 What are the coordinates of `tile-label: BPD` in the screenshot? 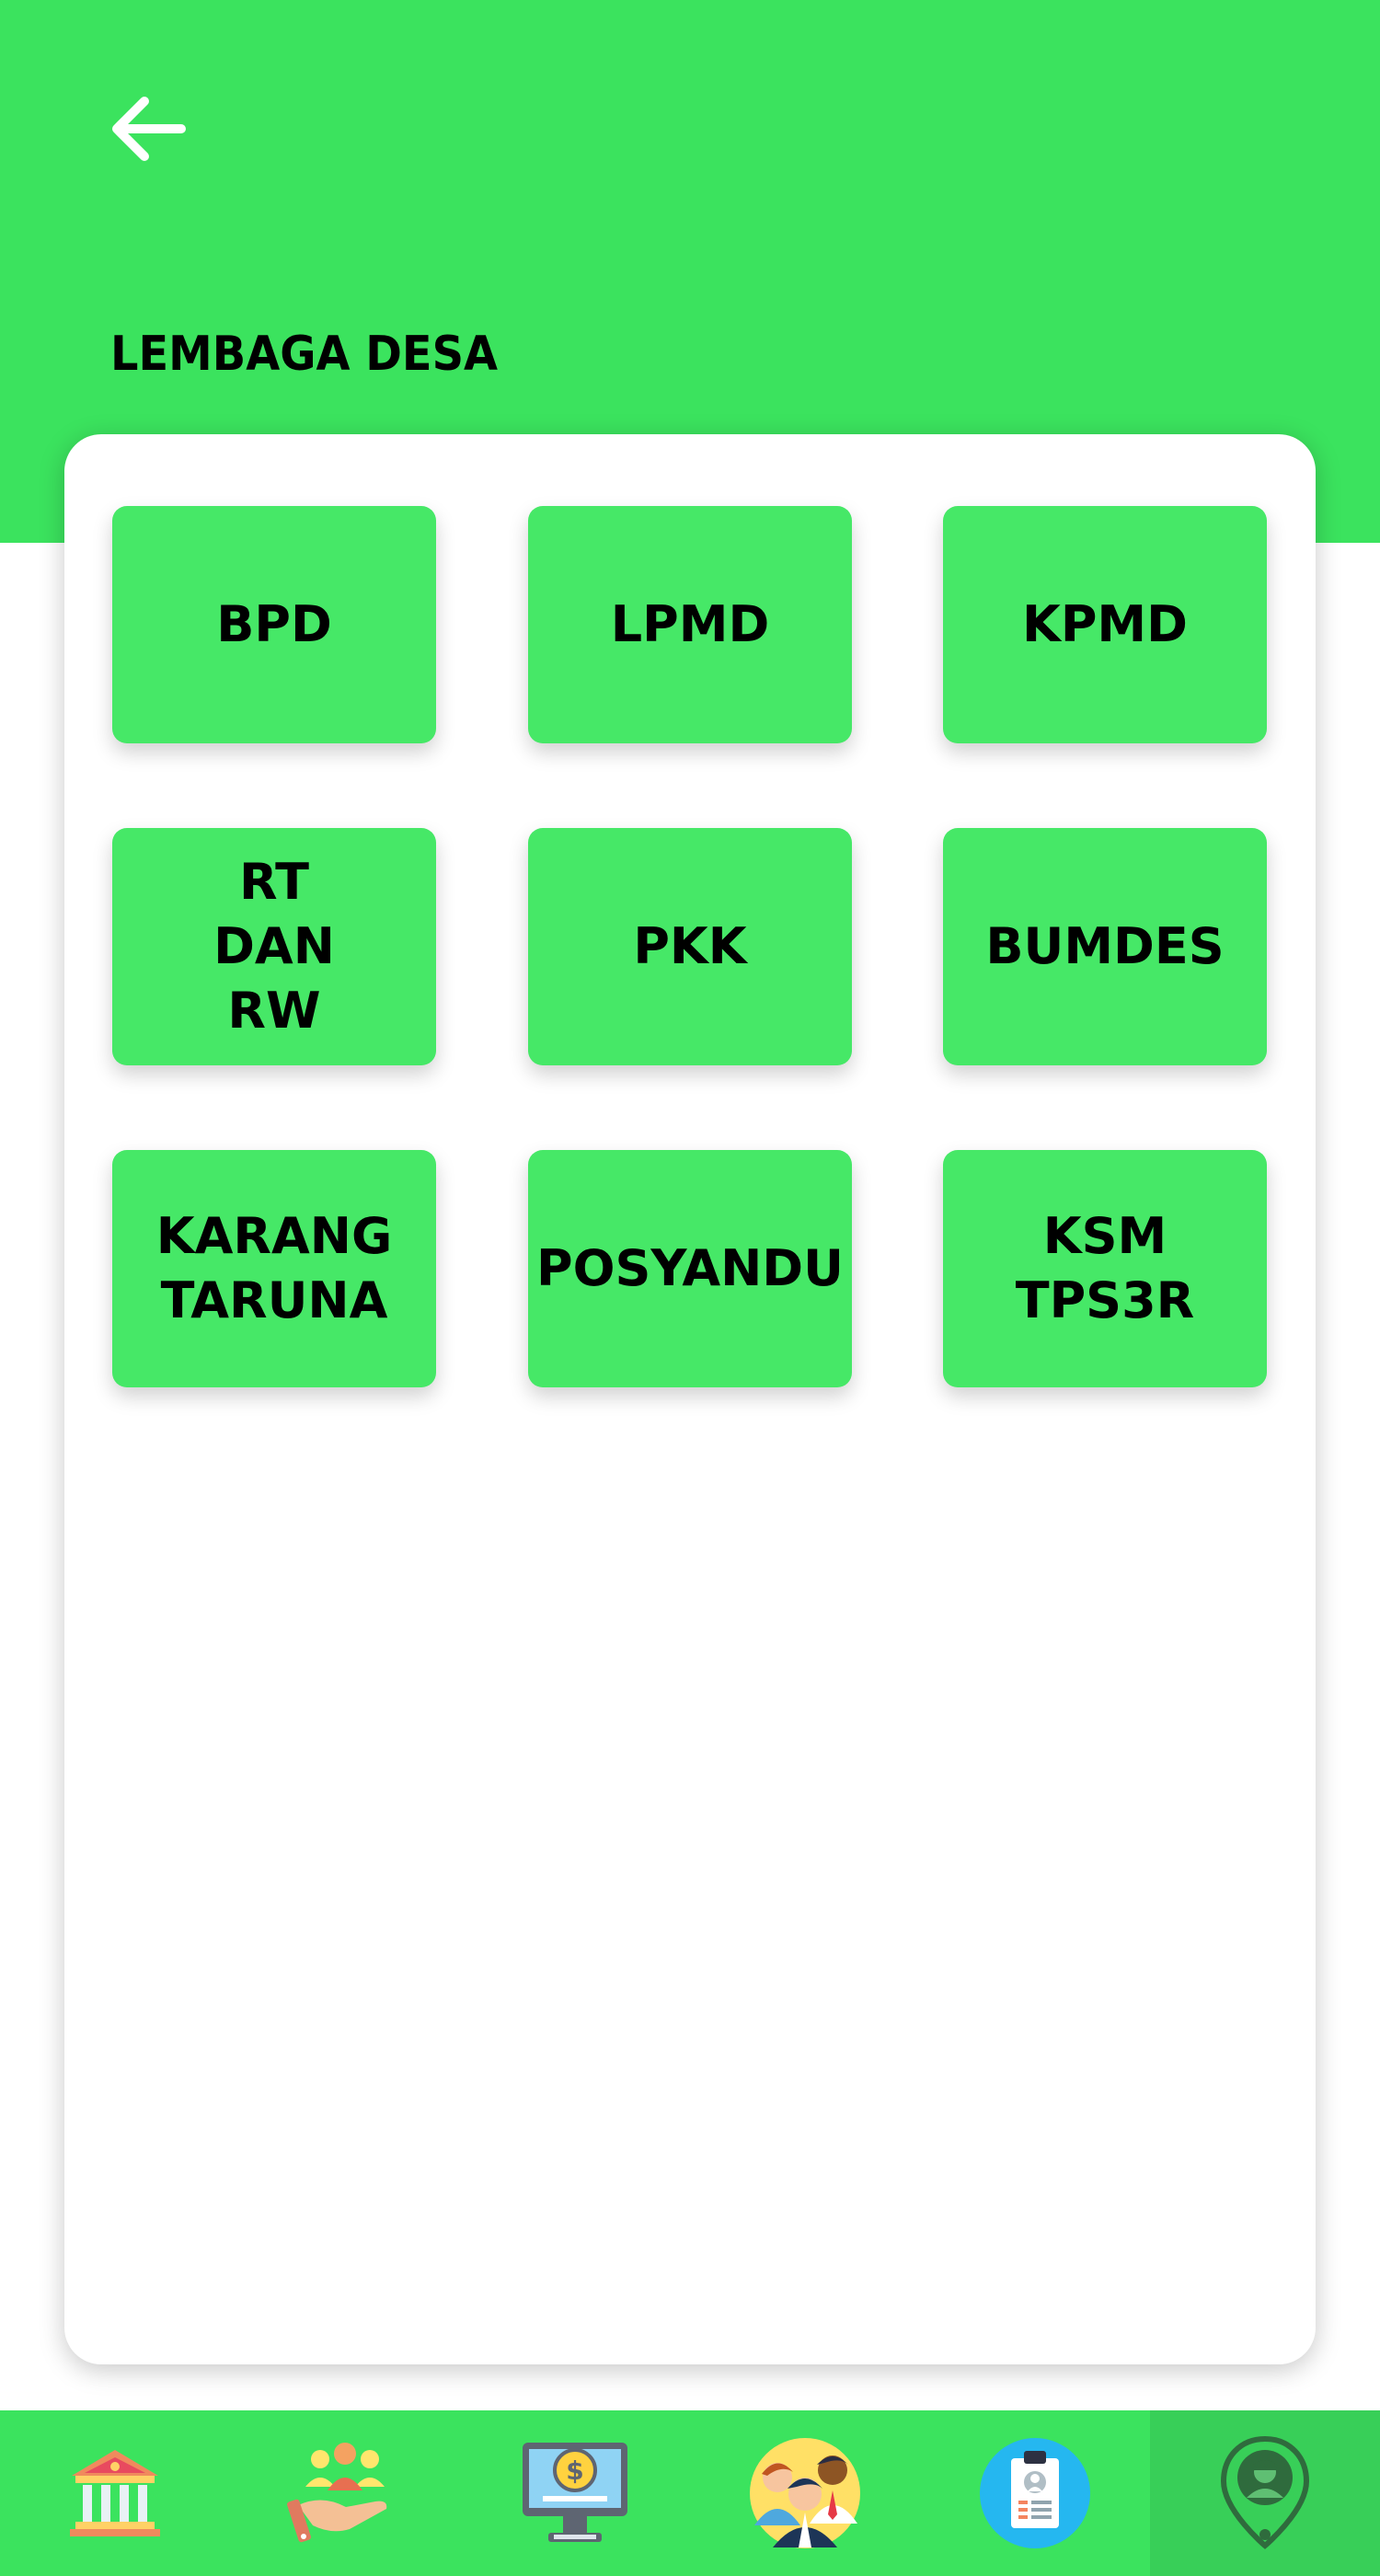 It's located at (274, 624).